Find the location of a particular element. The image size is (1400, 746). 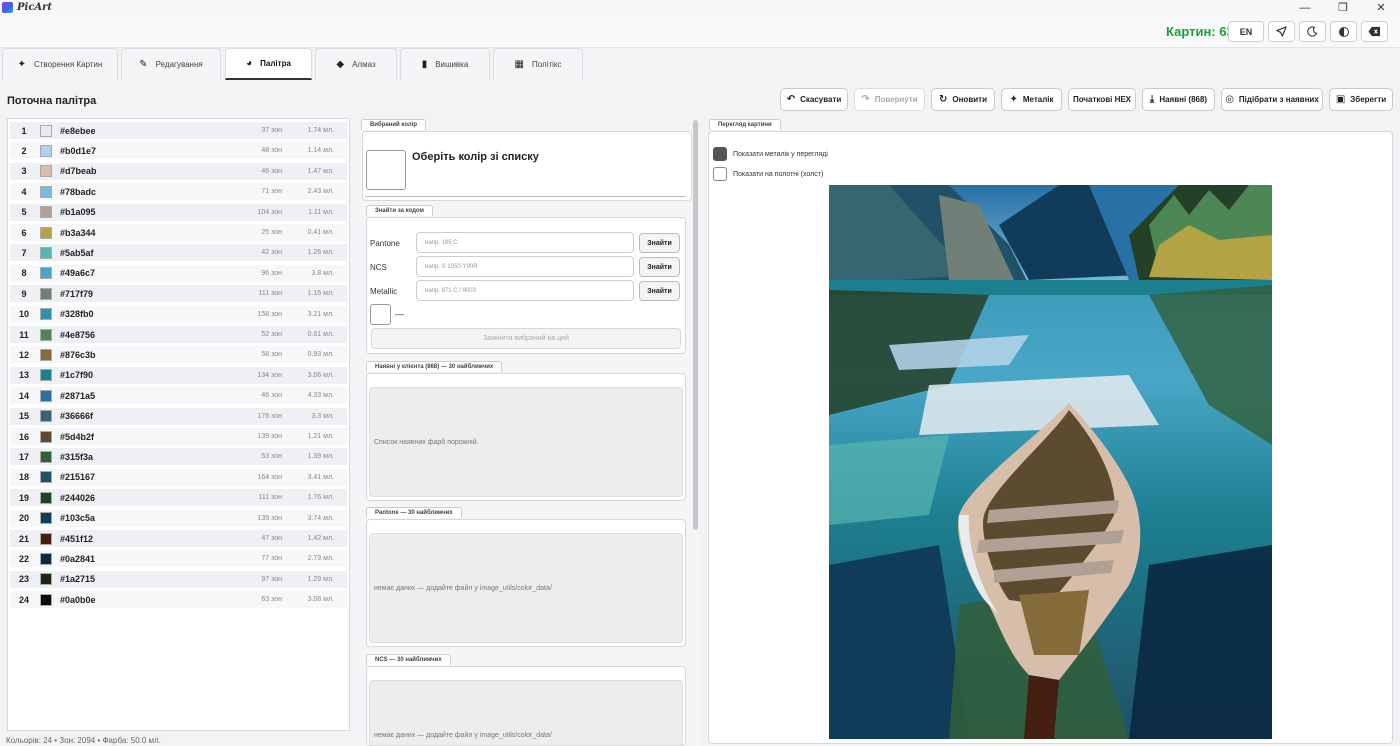

minimize-button: — is located at coordinates (1305, 7).